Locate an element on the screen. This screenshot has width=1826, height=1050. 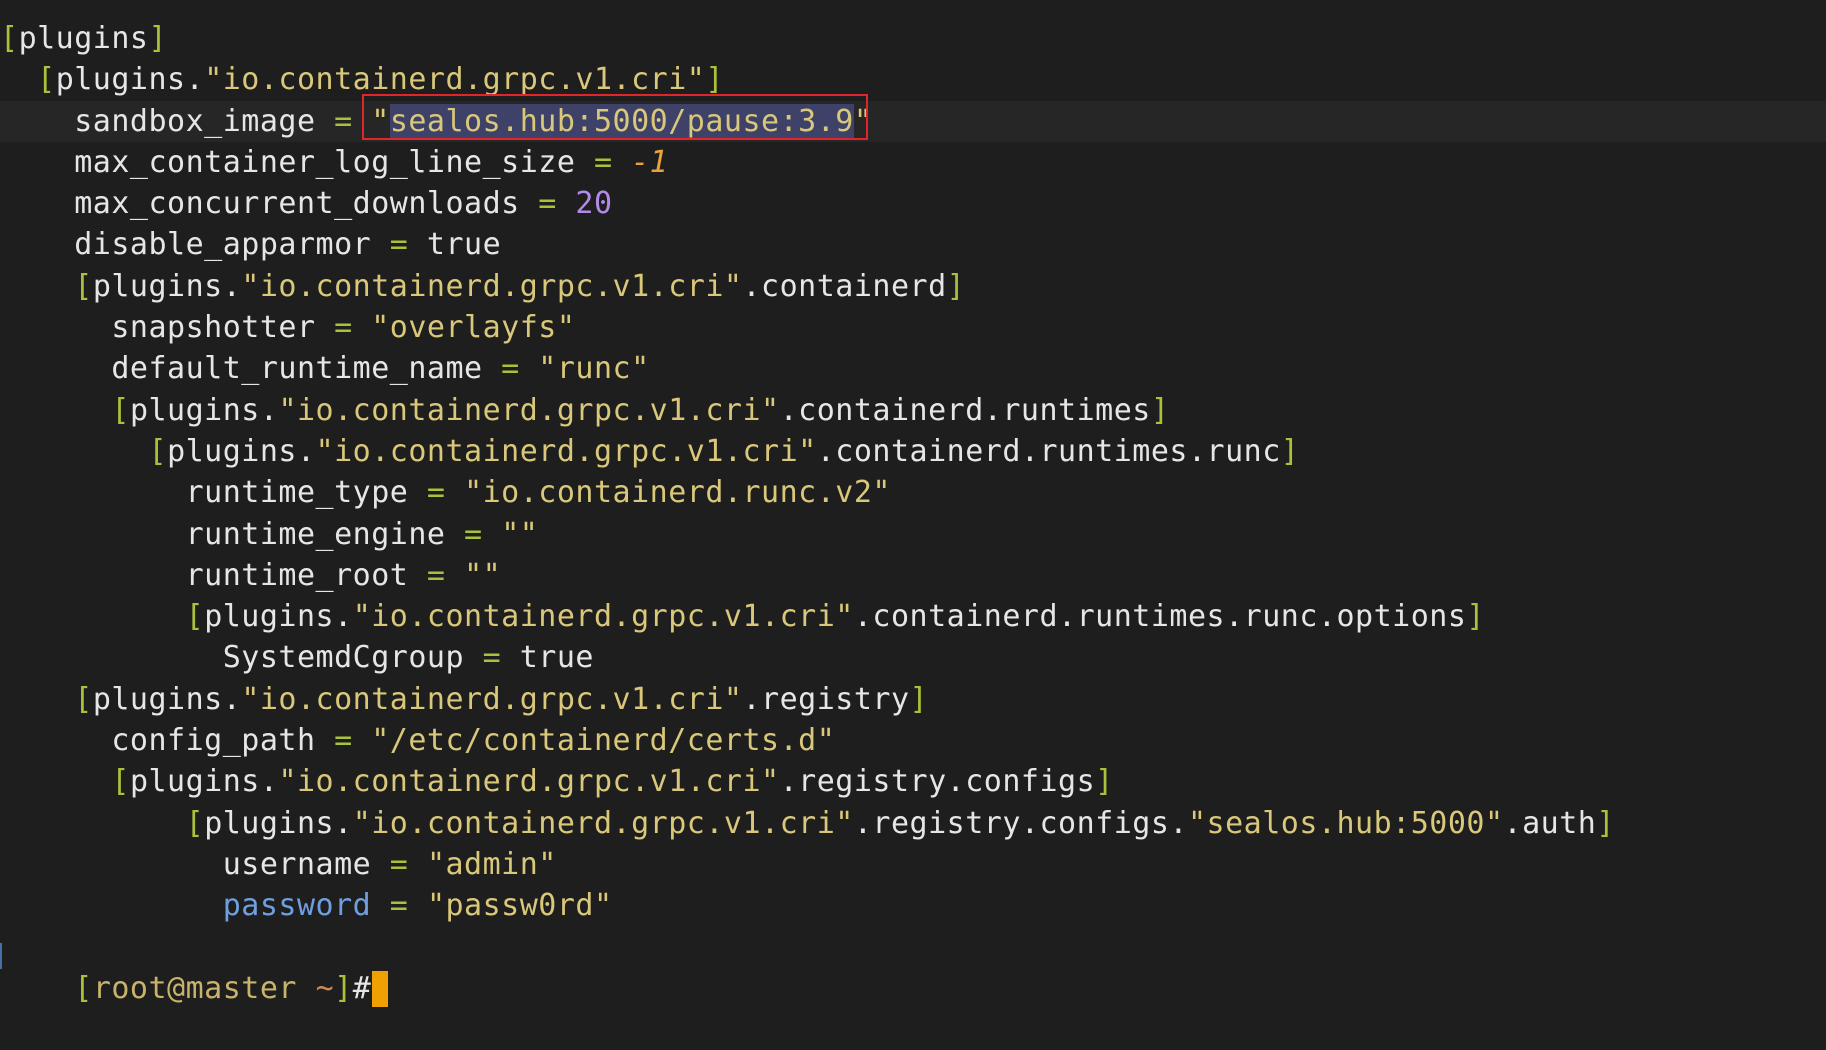
config-line: password = "passw0rd" is located at coordinates (913, 905).